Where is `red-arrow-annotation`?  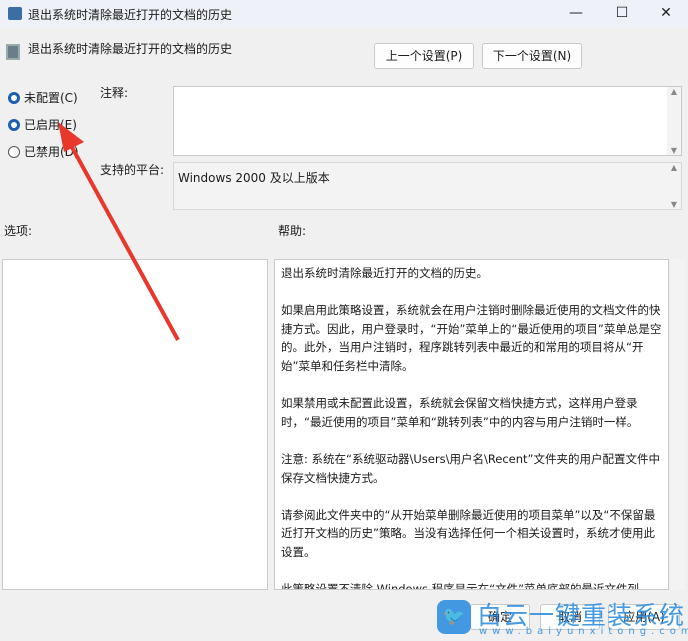 red-arrow-annotation is located at coordinates (119, 231).